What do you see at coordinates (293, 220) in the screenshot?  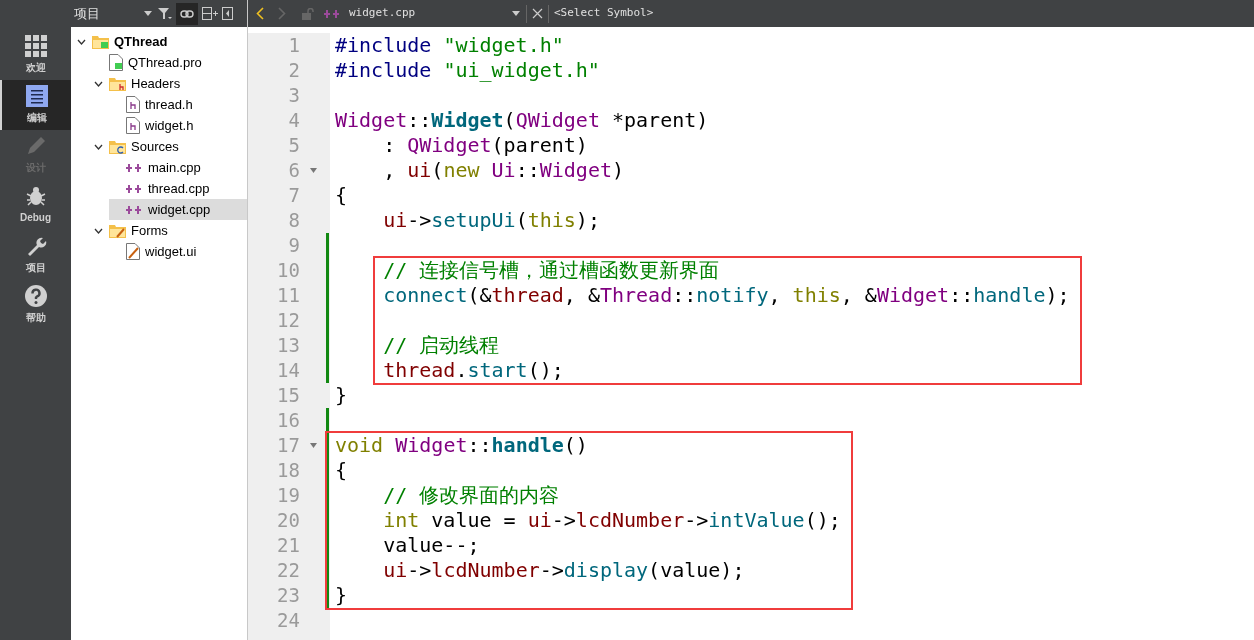 I see `line-number: 8` at bounding box center [293, 220].